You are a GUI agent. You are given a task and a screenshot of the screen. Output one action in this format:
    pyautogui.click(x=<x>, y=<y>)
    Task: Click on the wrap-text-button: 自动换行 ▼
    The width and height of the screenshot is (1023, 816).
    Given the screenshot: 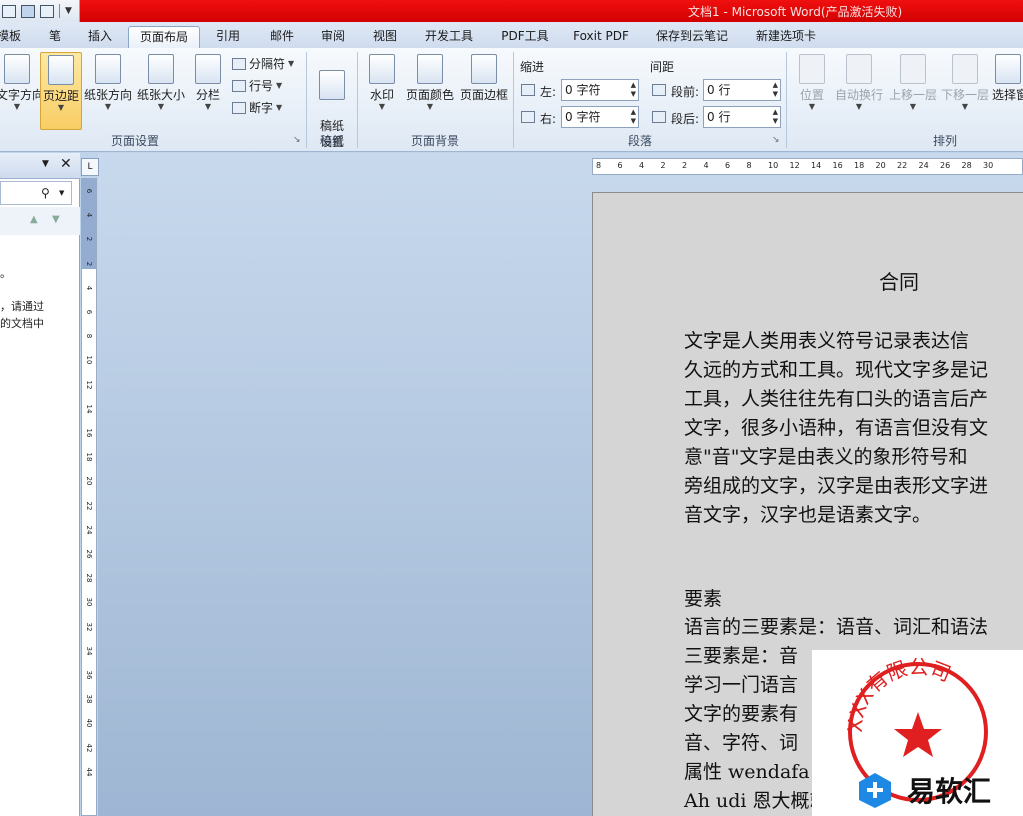 What is the action you would take?
    pyautogui.click(x=859, y=82)
    